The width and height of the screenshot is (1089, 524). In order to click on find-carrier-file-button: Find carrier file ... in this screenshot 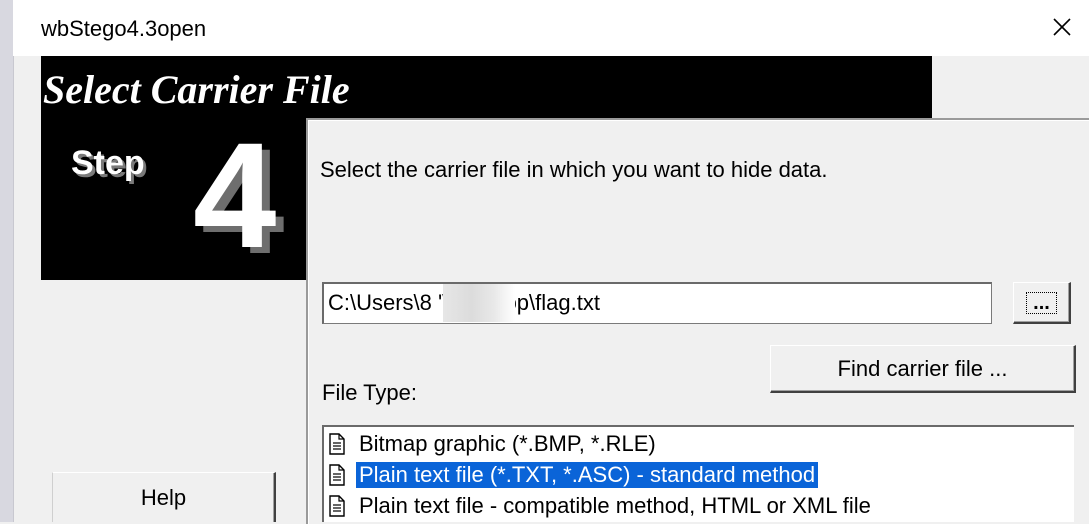, I will do `click(923, 369)`.